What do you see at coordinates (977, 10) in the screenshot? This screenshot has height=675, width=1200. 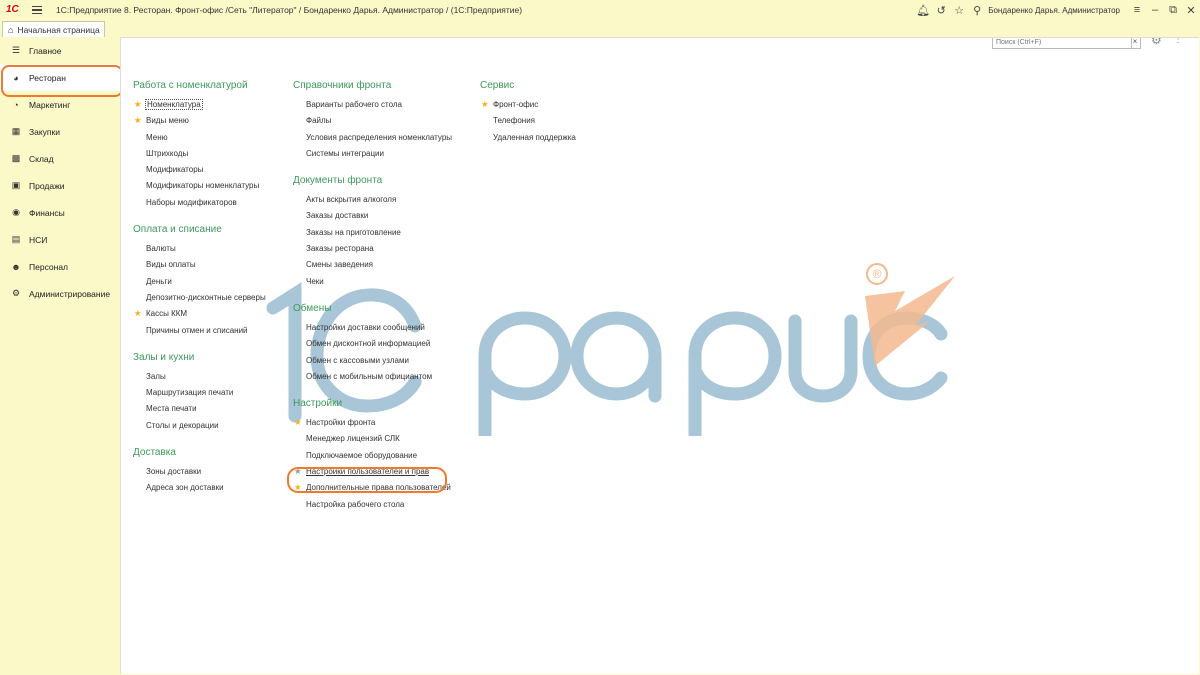 I see `search-icon: ⚲` at bounding box center [977, 10].